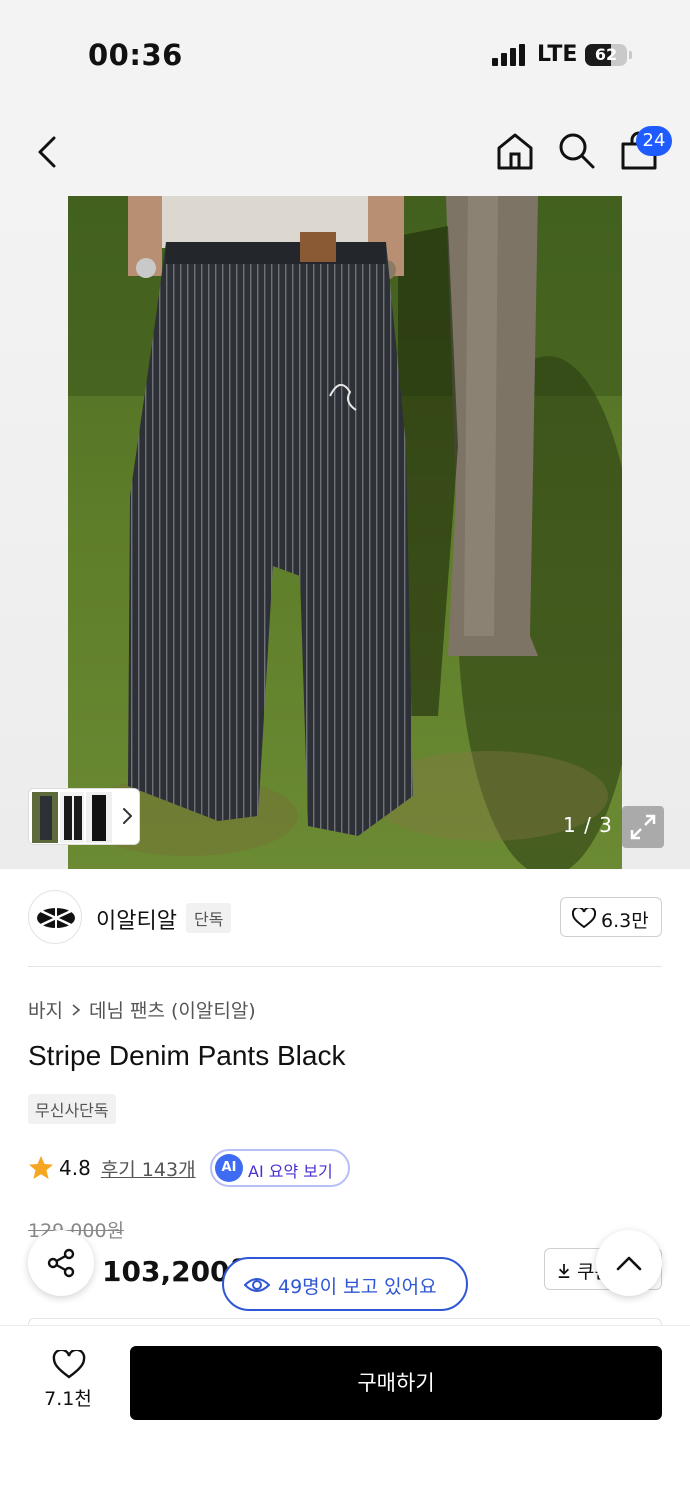 This screenshot has width=690, height=1500. What do you see at coordinates (508, 55) in the screenshot?
I see `signal-icon` at bounding box center [508, 55].